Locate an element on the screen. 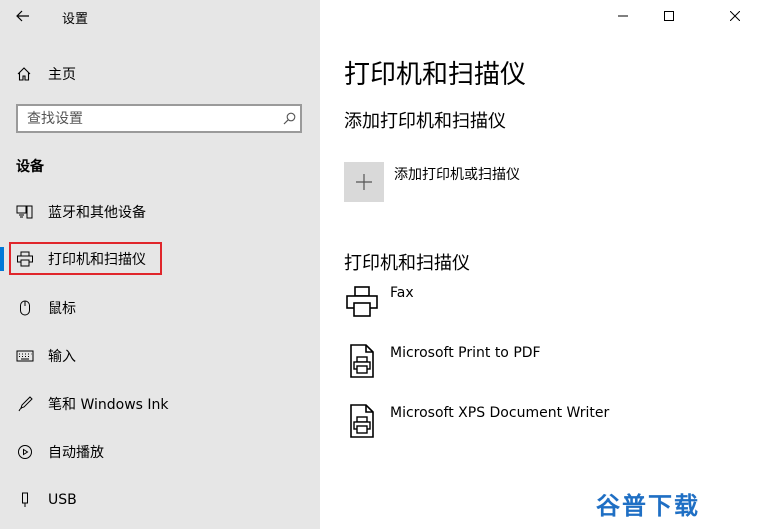 The height and width of the screenshot is (529, 758). maximize-icon is located at coordinates (669, 16).